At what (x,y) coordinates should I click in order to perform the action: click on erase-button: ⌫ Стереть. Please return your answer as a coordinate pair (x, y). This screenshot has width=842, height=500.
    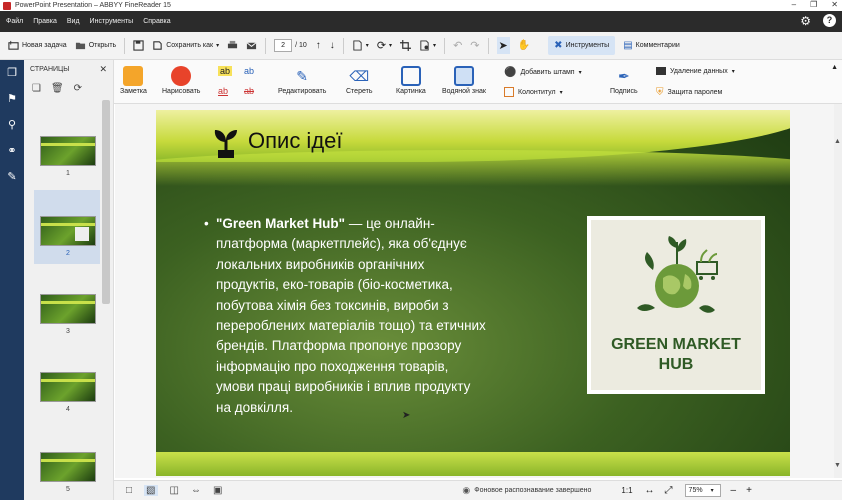
    Looking at the image, I should click on (359, 81).